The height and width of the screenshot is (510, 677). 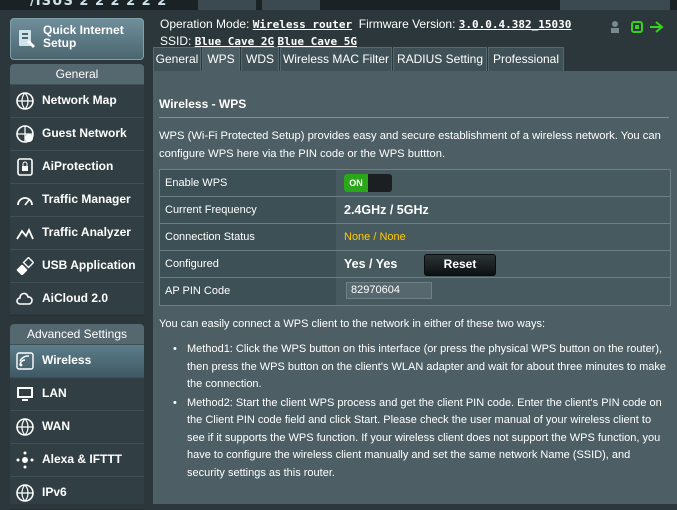 I want to click on network-map-icon, so click(x=25, y=101).